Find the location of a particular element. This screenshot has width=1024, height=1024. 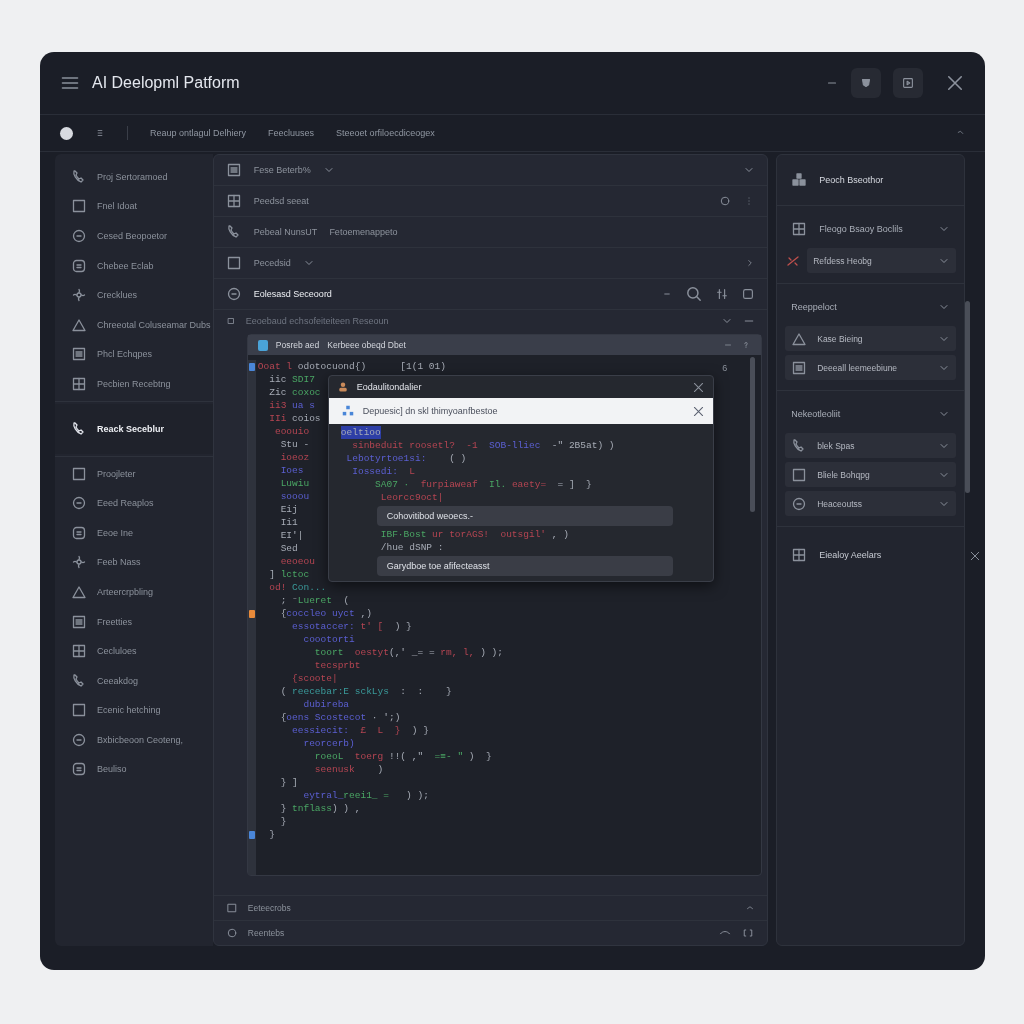

code-line: seenusk ) is located at coordinates (348, 769).